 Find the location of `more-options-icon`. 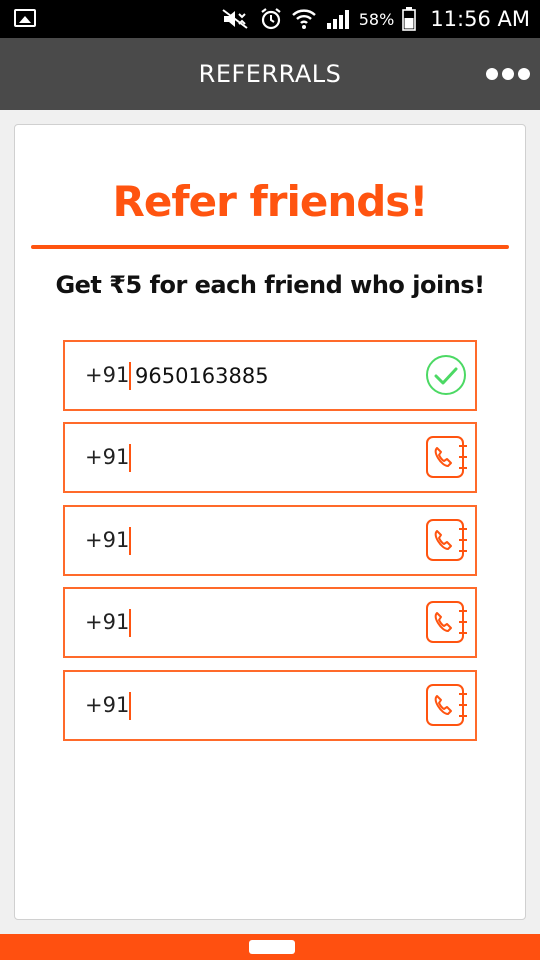

more-options-icon is located at coordinates (508, 74).